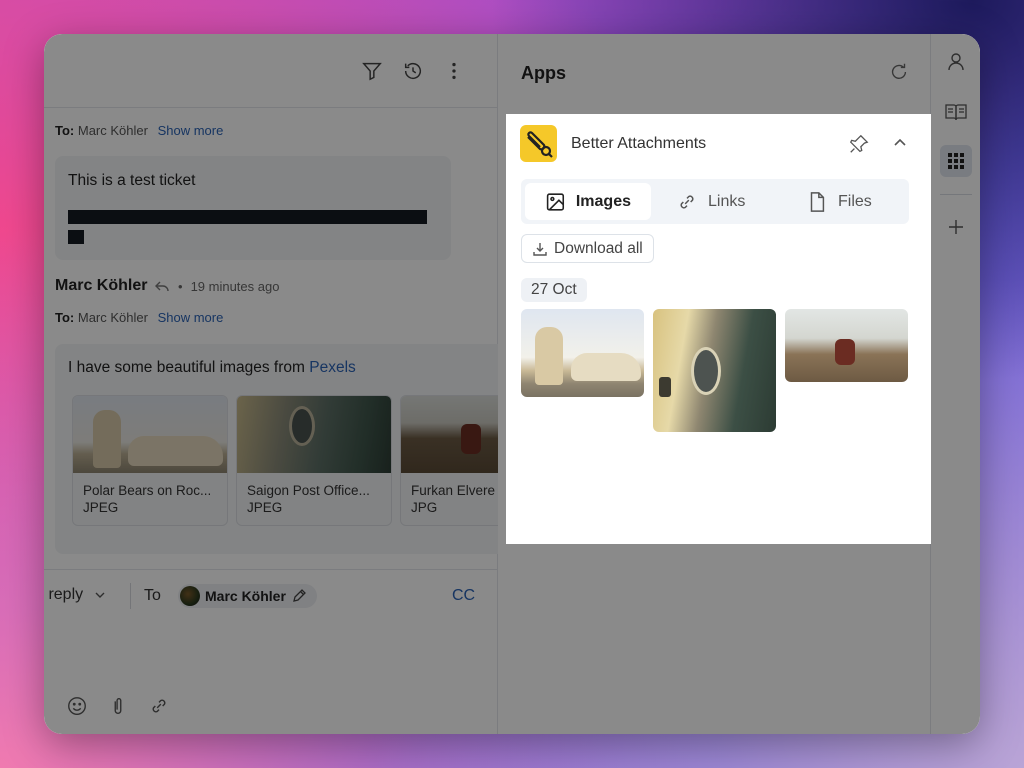 The height and width of the screenshot is (768, 1024). Describe the element at coordinates (899, 72) in the screenshot. I see `refresh-icon` at that location.